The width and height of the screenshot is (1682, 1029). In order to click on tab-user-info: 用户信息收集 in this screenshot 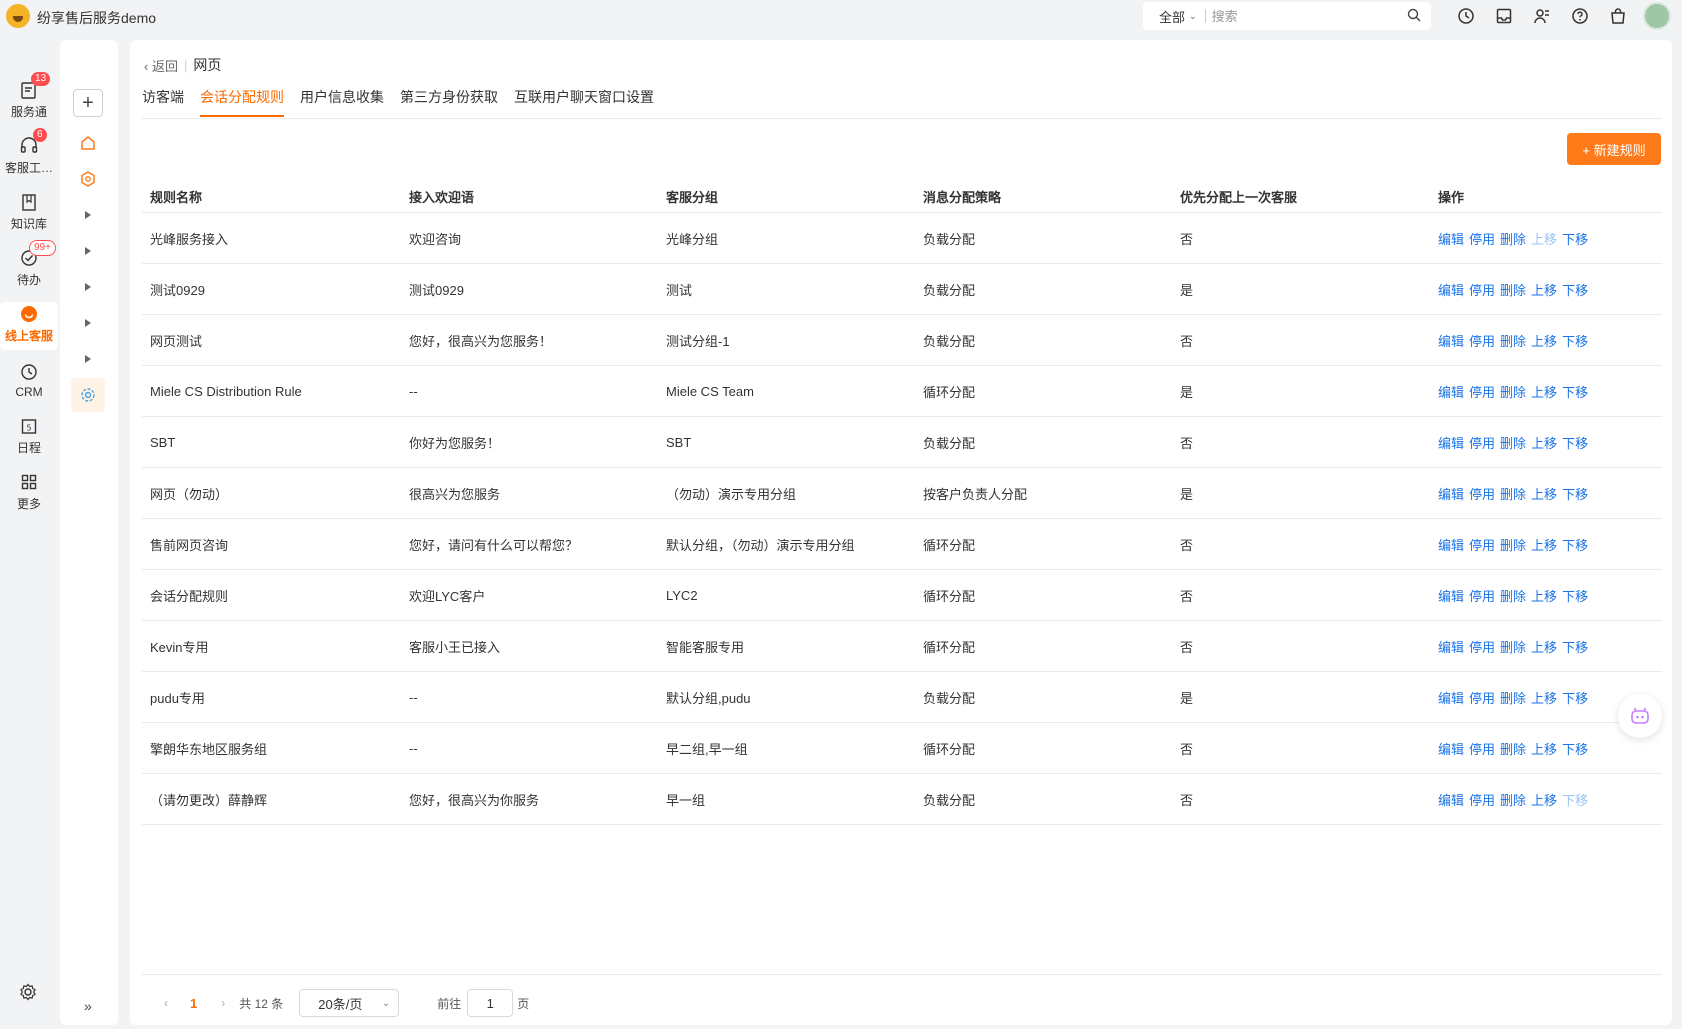, I will do `click(342, 102)`.